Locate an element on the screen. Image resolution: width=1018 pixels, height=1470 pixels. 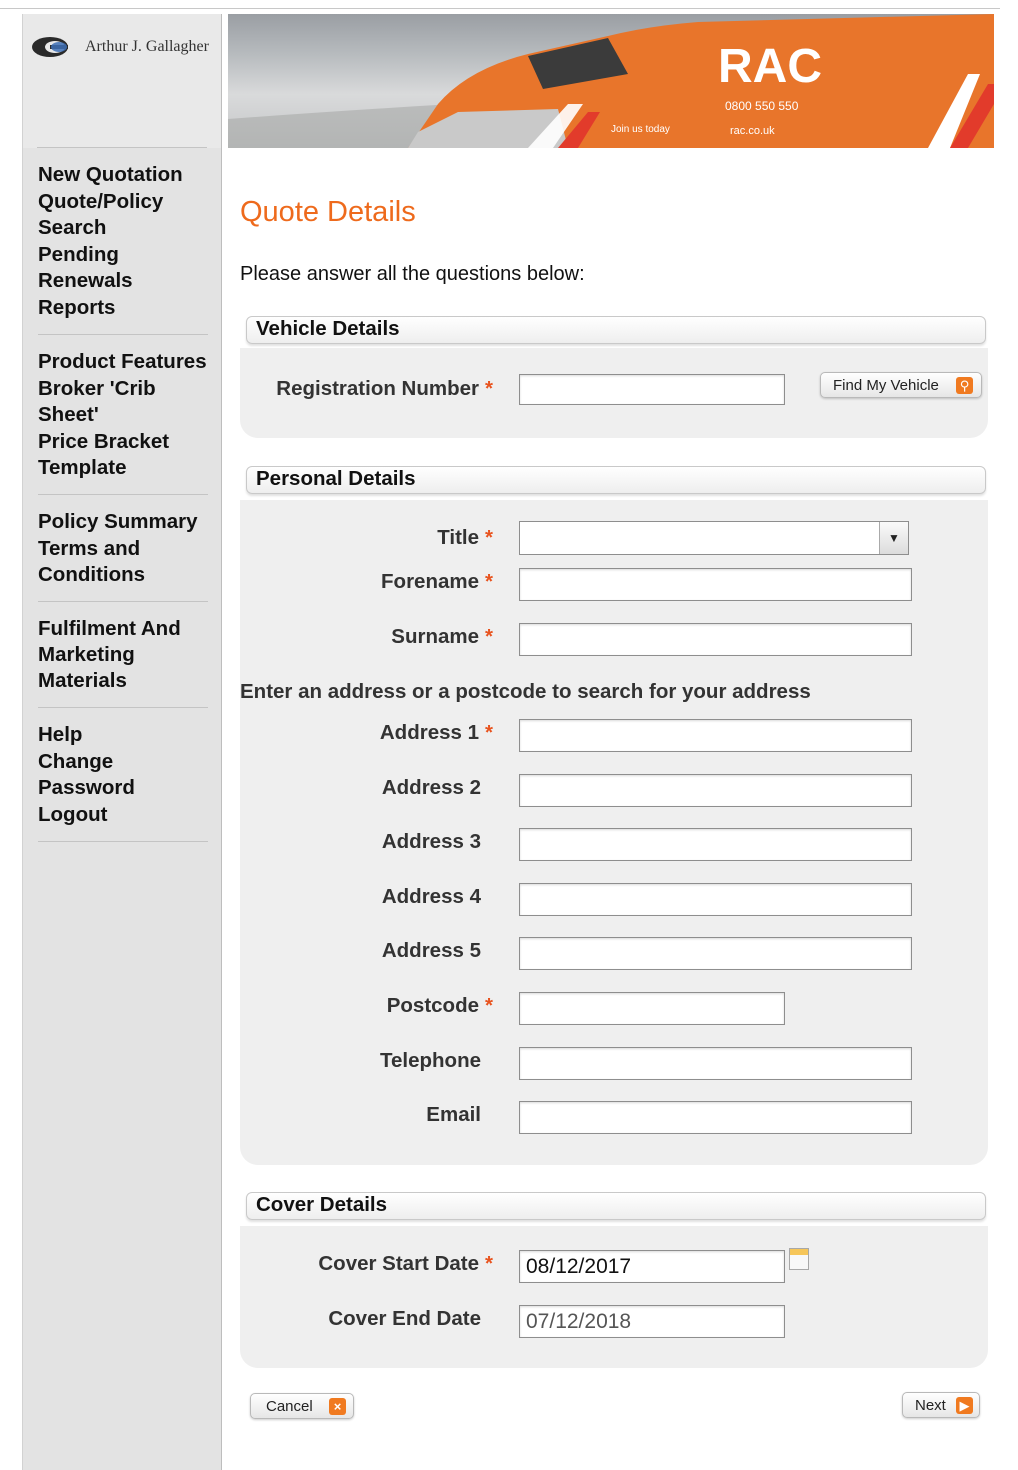
nav-logout: Logout is located at coordinates (123, 815).